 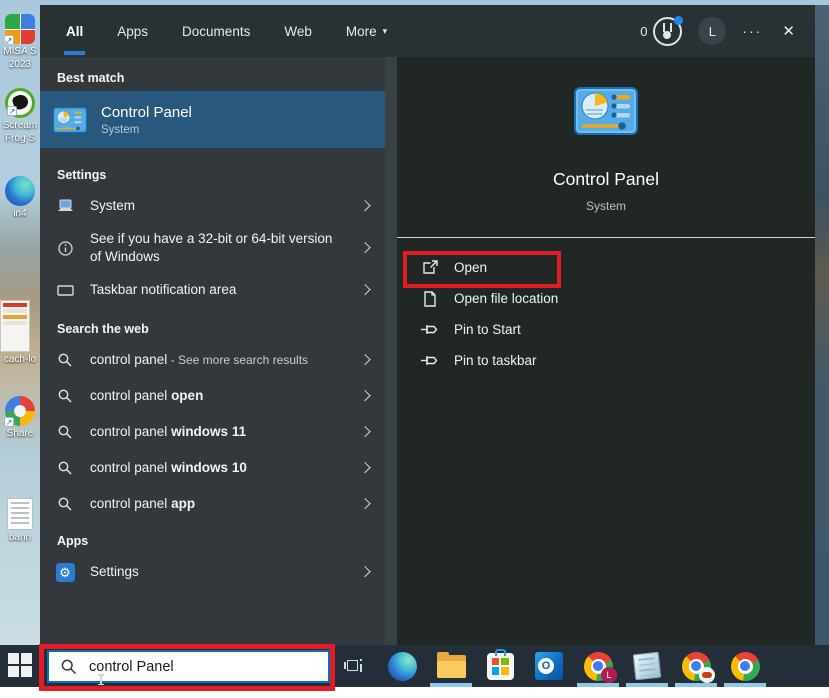 What do you see at coordinates (103, 329) in the screenshot?
I see `section-header-search-web: Search the web` at bounding box center [103, 329].